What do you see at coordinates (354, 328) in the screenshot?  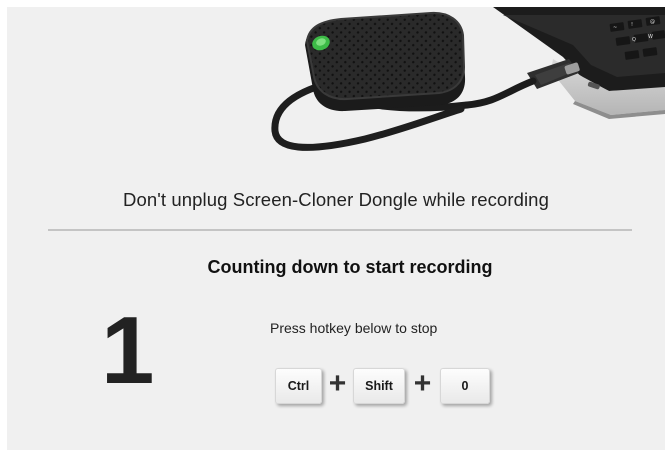 I see `stop-hotkey-hint: Press hotkey below to stop` at bounding box center [354, 328].